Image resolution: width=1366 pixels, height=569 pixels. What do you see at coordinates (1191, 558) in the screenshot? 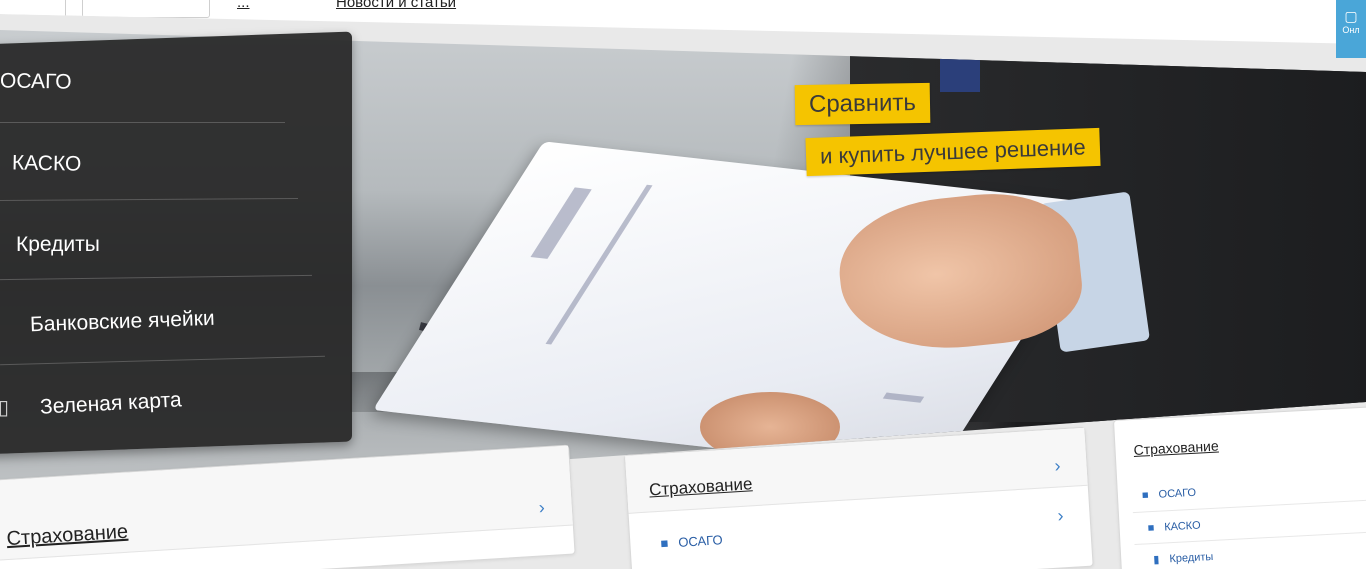
I see `card-row-label: Кредиты` at bounding box center [1191, 558].